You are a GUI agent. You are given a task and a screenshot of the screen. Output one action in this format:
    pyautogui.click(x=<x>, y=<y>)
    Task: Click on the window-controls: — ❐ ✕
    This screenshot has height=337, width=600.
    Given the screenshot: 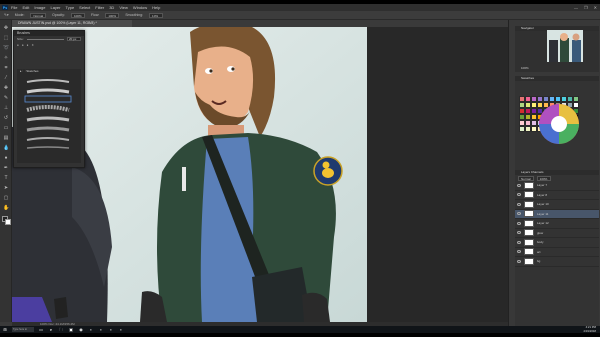 What is the action you would take?
    pyautogui.click(x=585, y=7)
    